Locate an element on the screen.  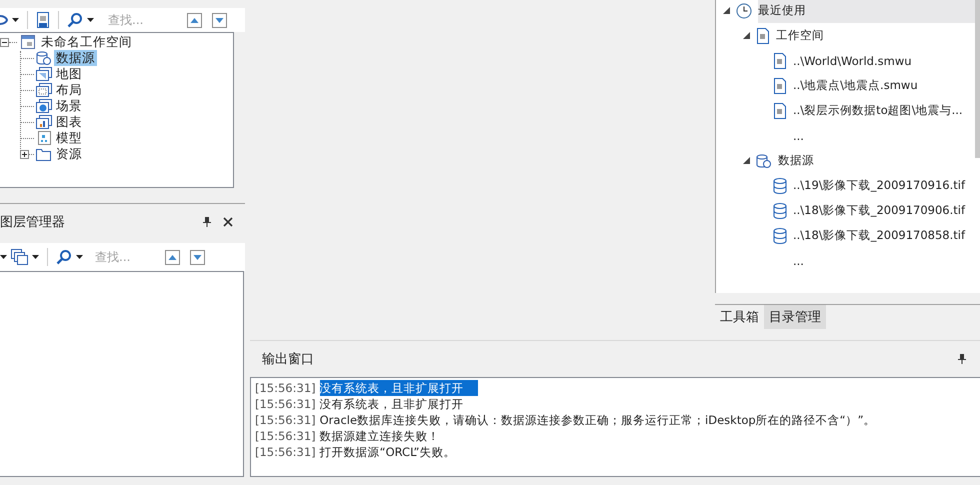
scrollbar is located at coordinates (977, 79).